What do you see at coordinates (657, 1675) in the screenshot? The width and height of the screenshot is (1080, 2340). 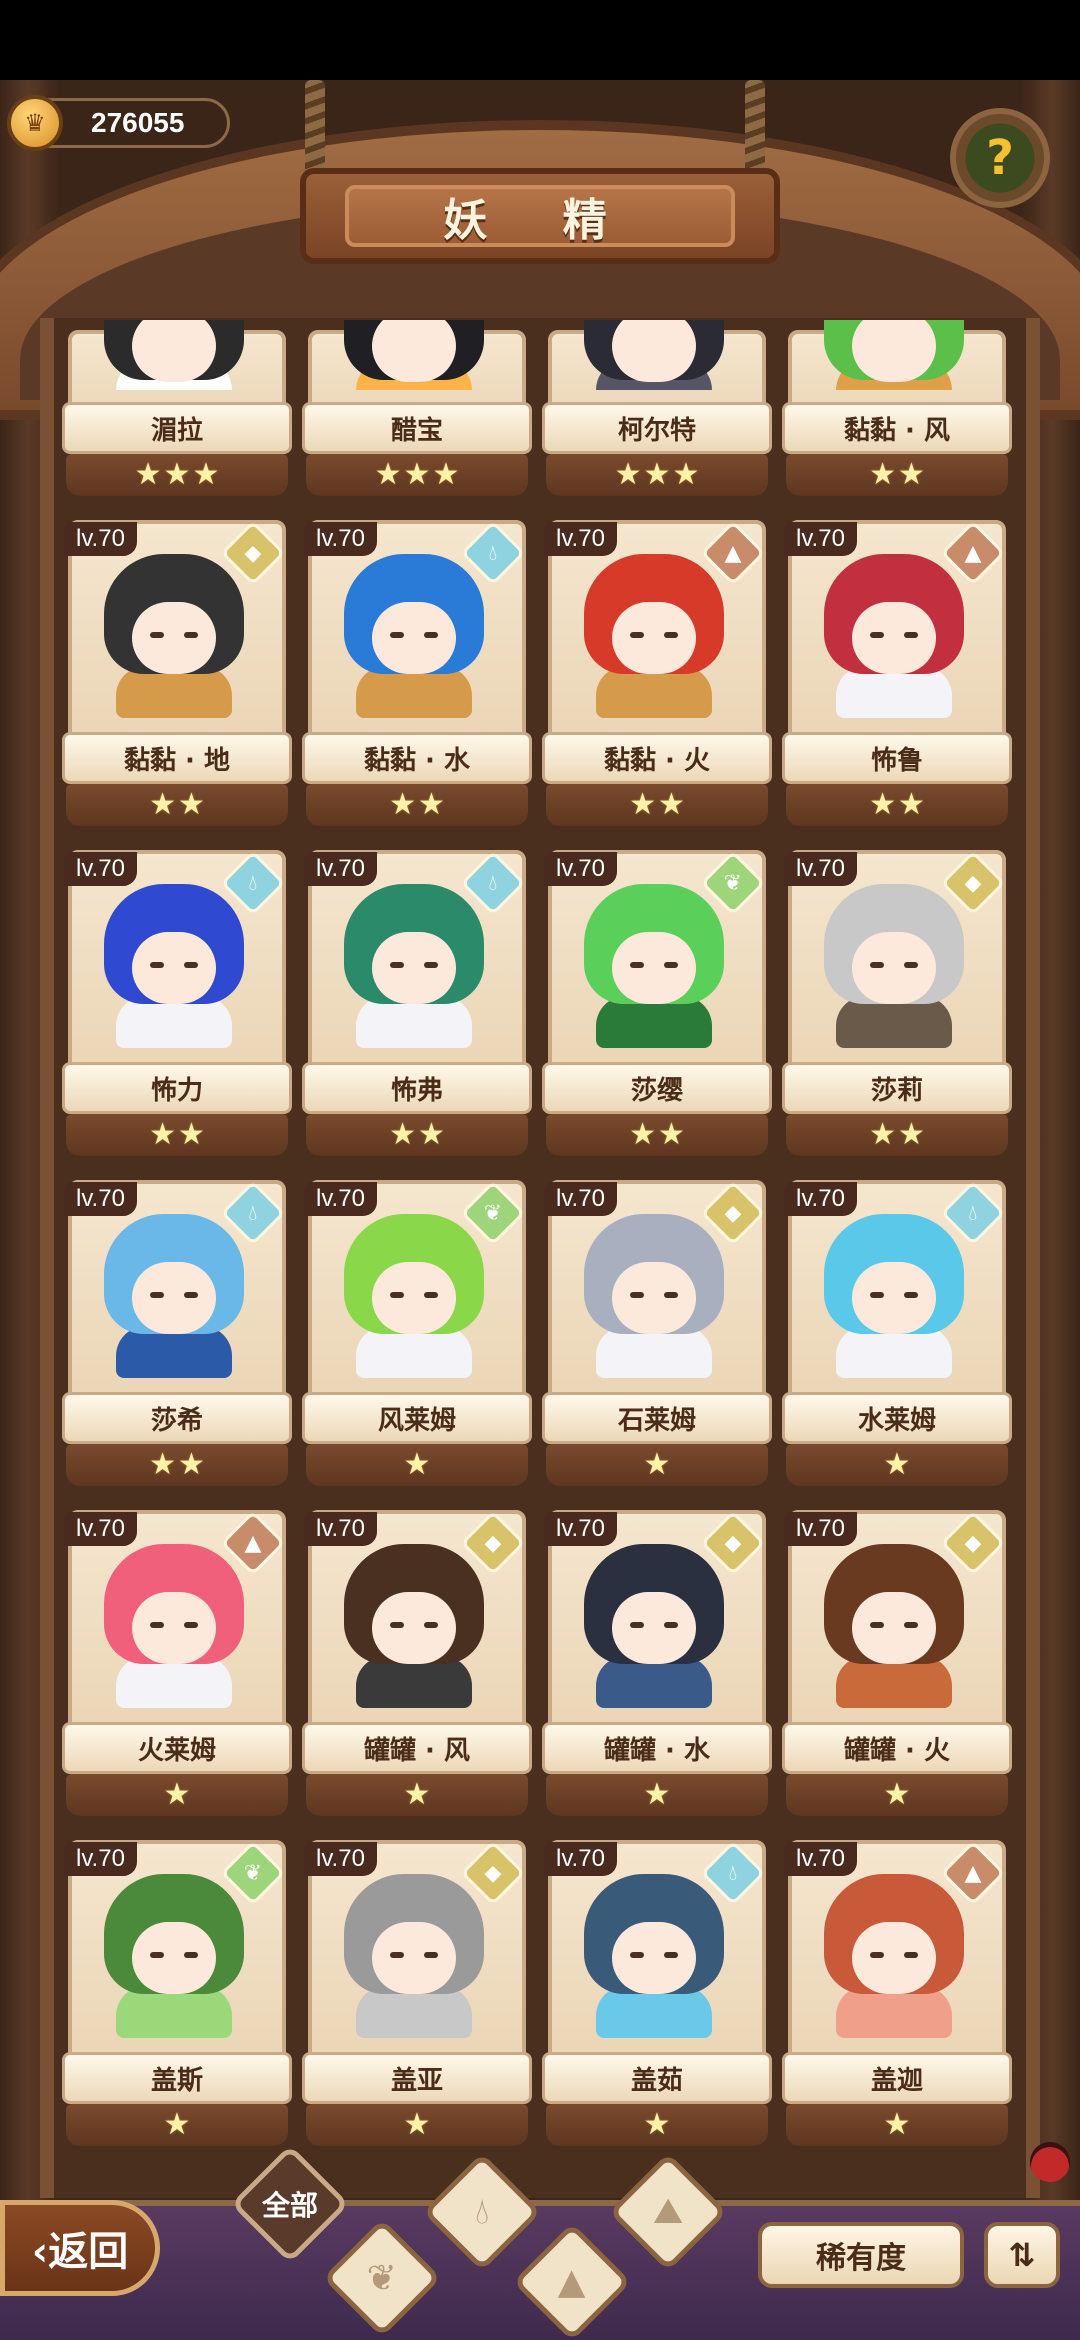 I see `fairy-card: lv.70 ◆ 罐罐 · 水 ★` at bounding box center [657, 1675].